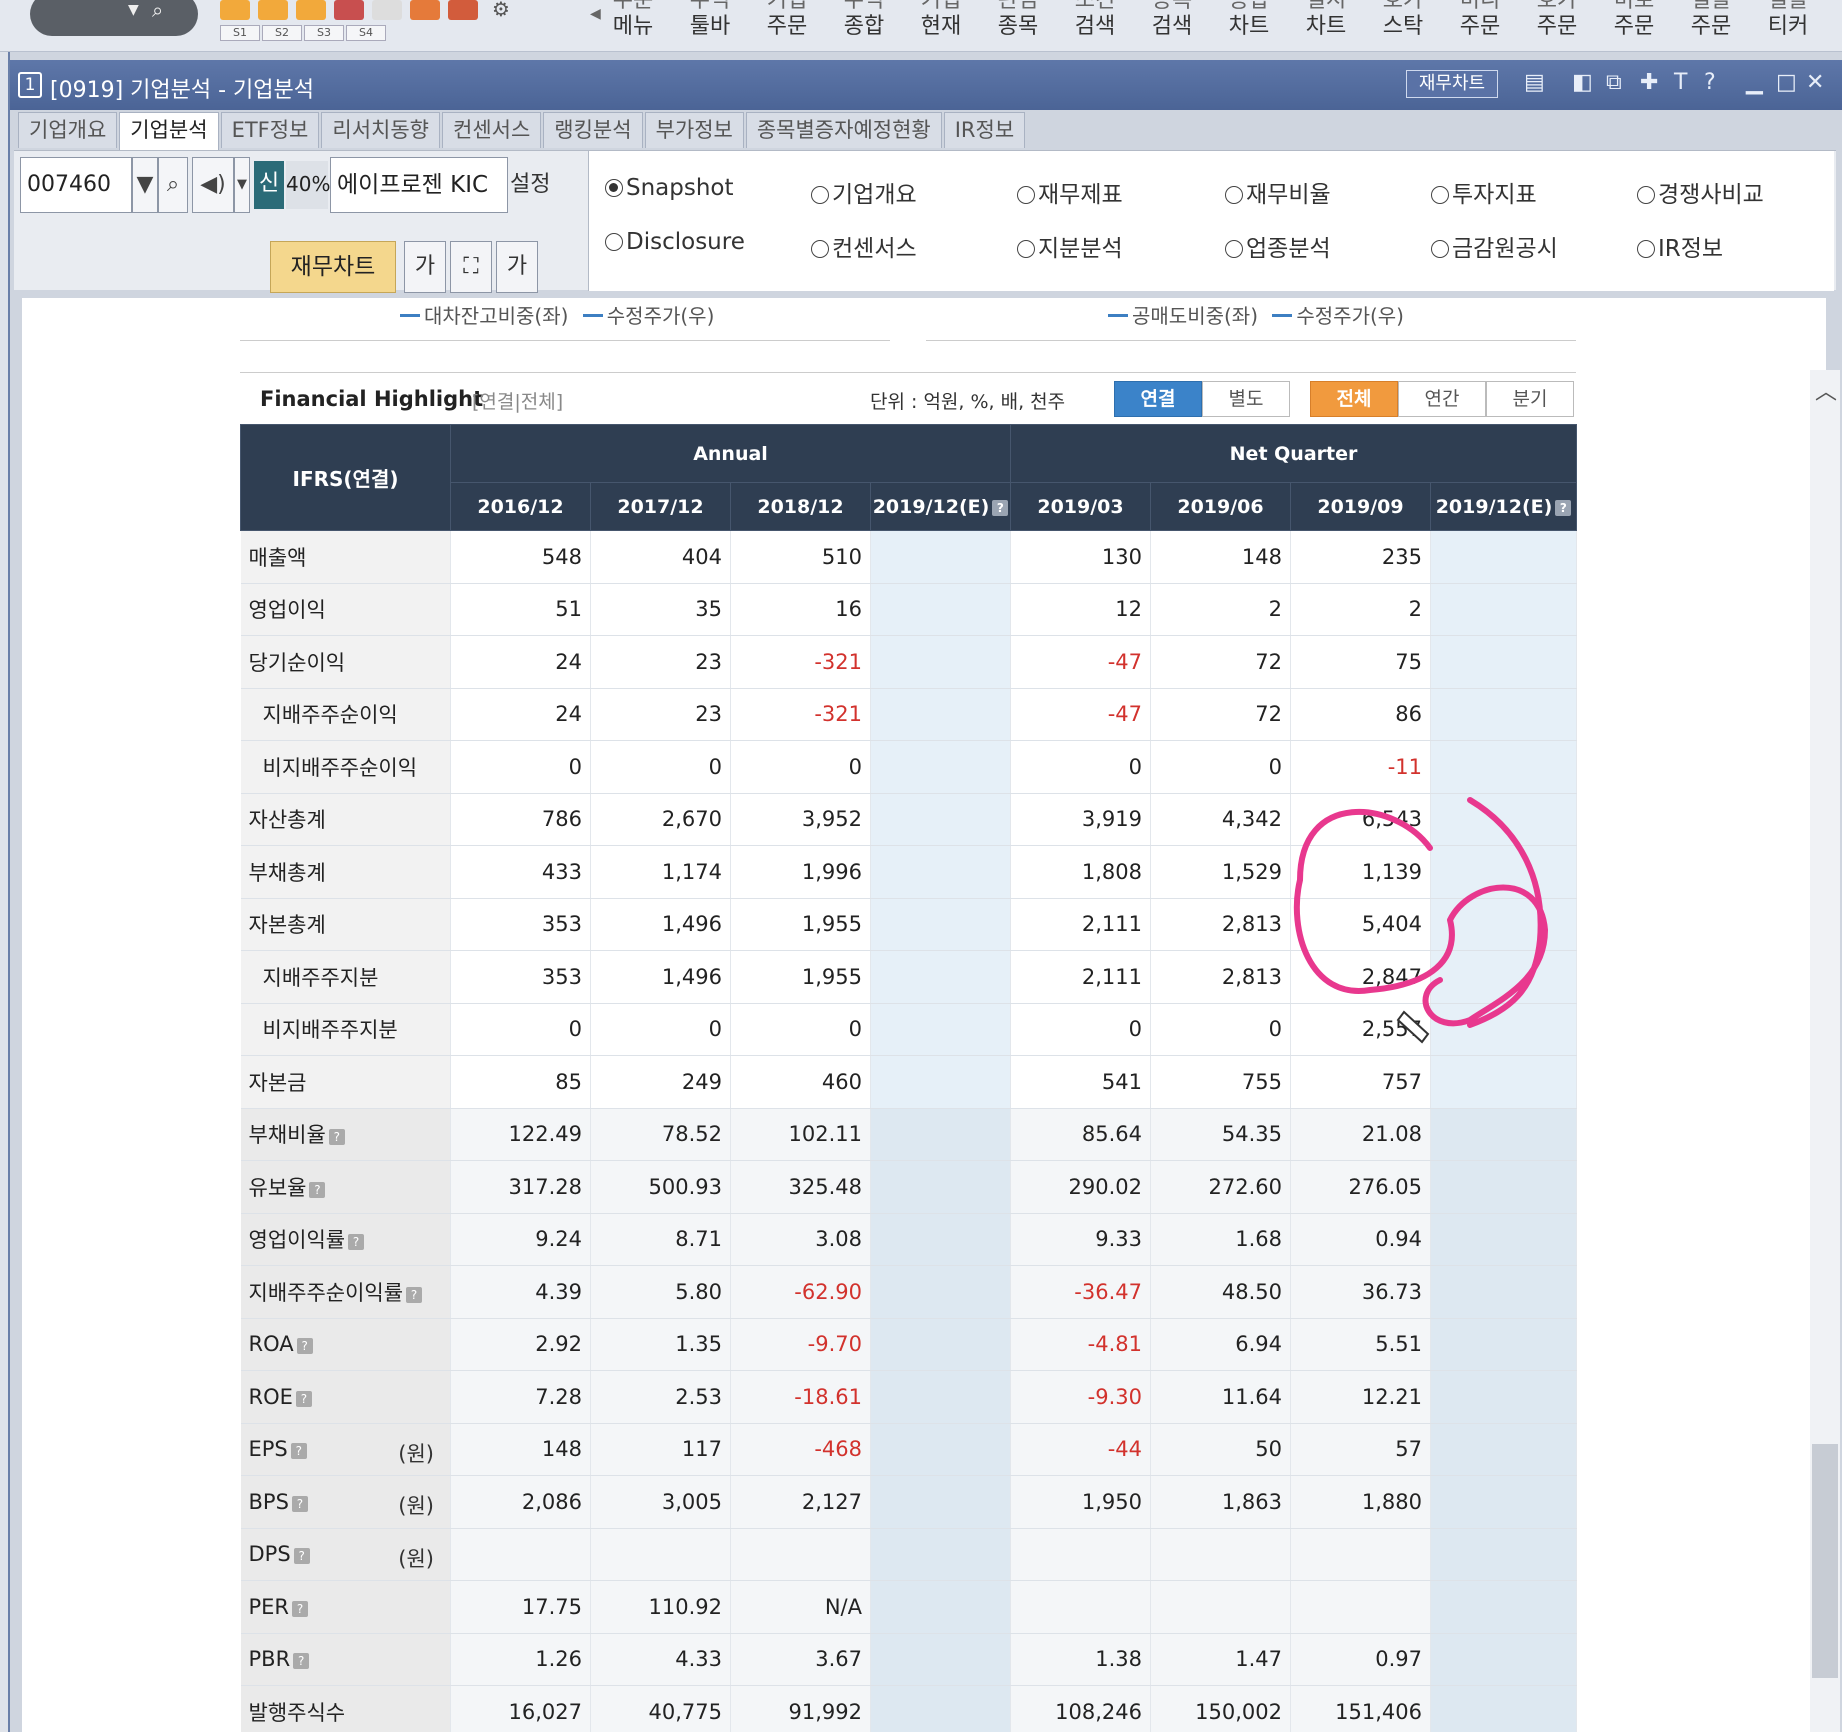 This screenshot has height=1732, width=1842. What do you see at coordinates (311, 10) in the screenshot?
I see `lock-icon` at bounding box center [311, 10].